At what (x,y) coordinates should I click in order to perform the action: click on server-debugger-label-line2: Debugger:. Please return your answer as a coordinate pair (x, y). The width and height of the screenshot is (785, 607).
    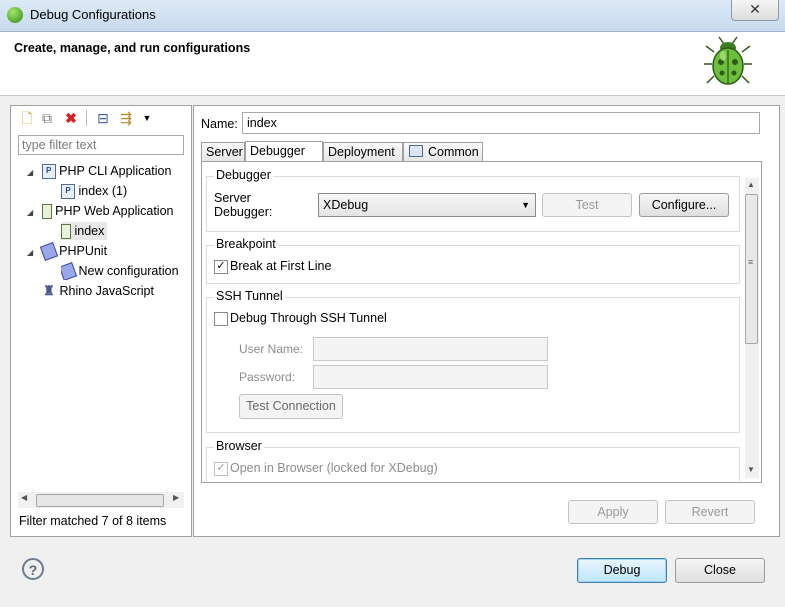
    Looking at the image, I should click on (243, 212).